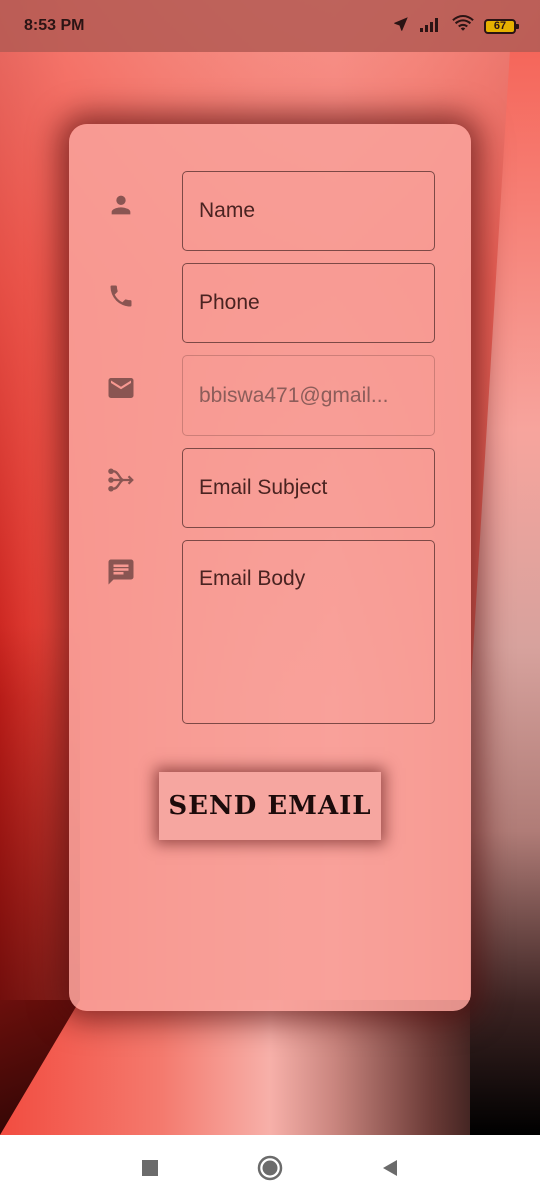 The width and height of the screenshot is (540, 1200). Describe the element at coordinates (252, 578) in the screenshot. I see `email-body-placeholder: Email Body` at that location.